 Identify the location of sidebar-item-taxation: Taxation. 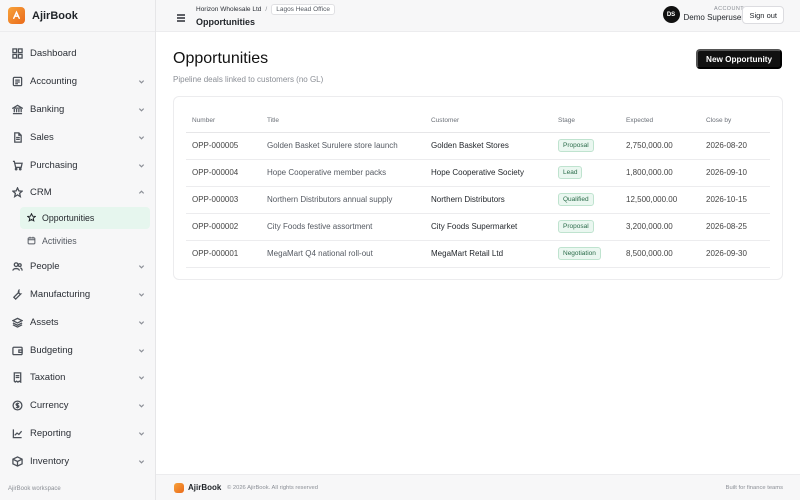
(77, 378).